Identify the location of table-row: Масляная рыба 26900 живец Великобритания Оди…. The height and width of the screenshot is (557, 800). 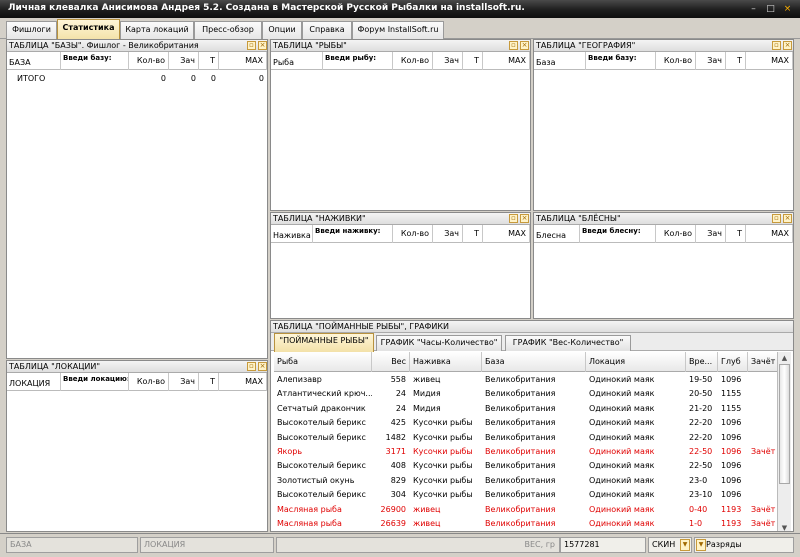
(527, 510).